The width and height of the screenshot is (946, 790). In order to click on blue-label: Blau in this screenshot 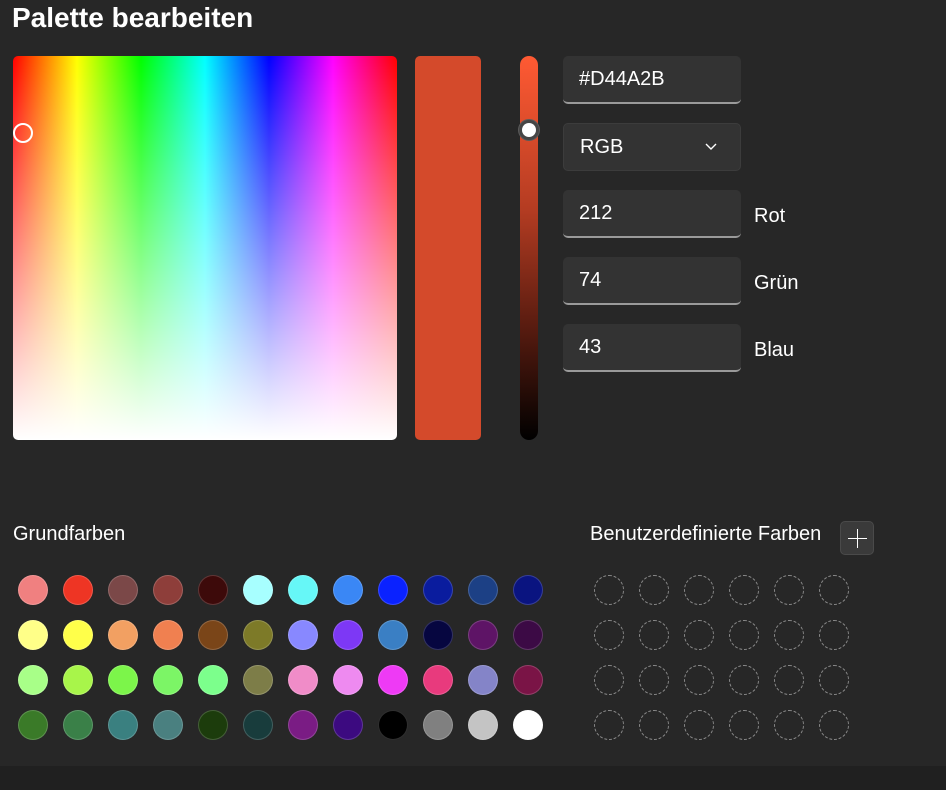, I will do `click(774, 350)`.